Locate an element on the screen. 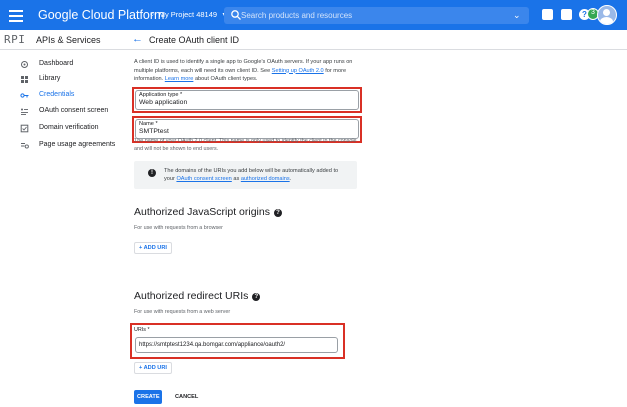 The width and height of the screenshot is (627, 407). learn-more-link: Learn more is located at coordinates (179, 79).